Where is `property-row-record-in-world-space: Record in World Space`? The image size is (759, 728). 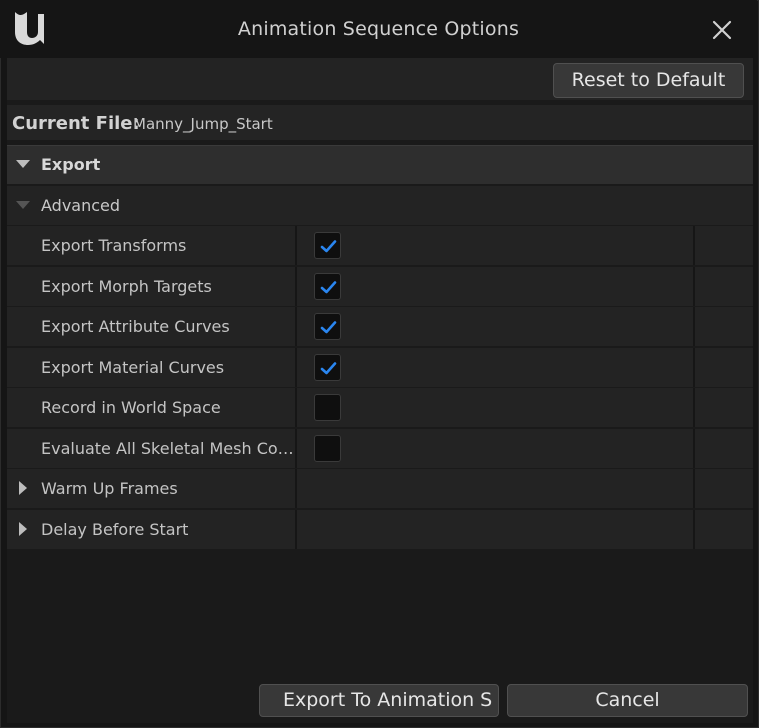 property-row-record-in-world-space: Record in World Space is located at coordinates (380, 407).